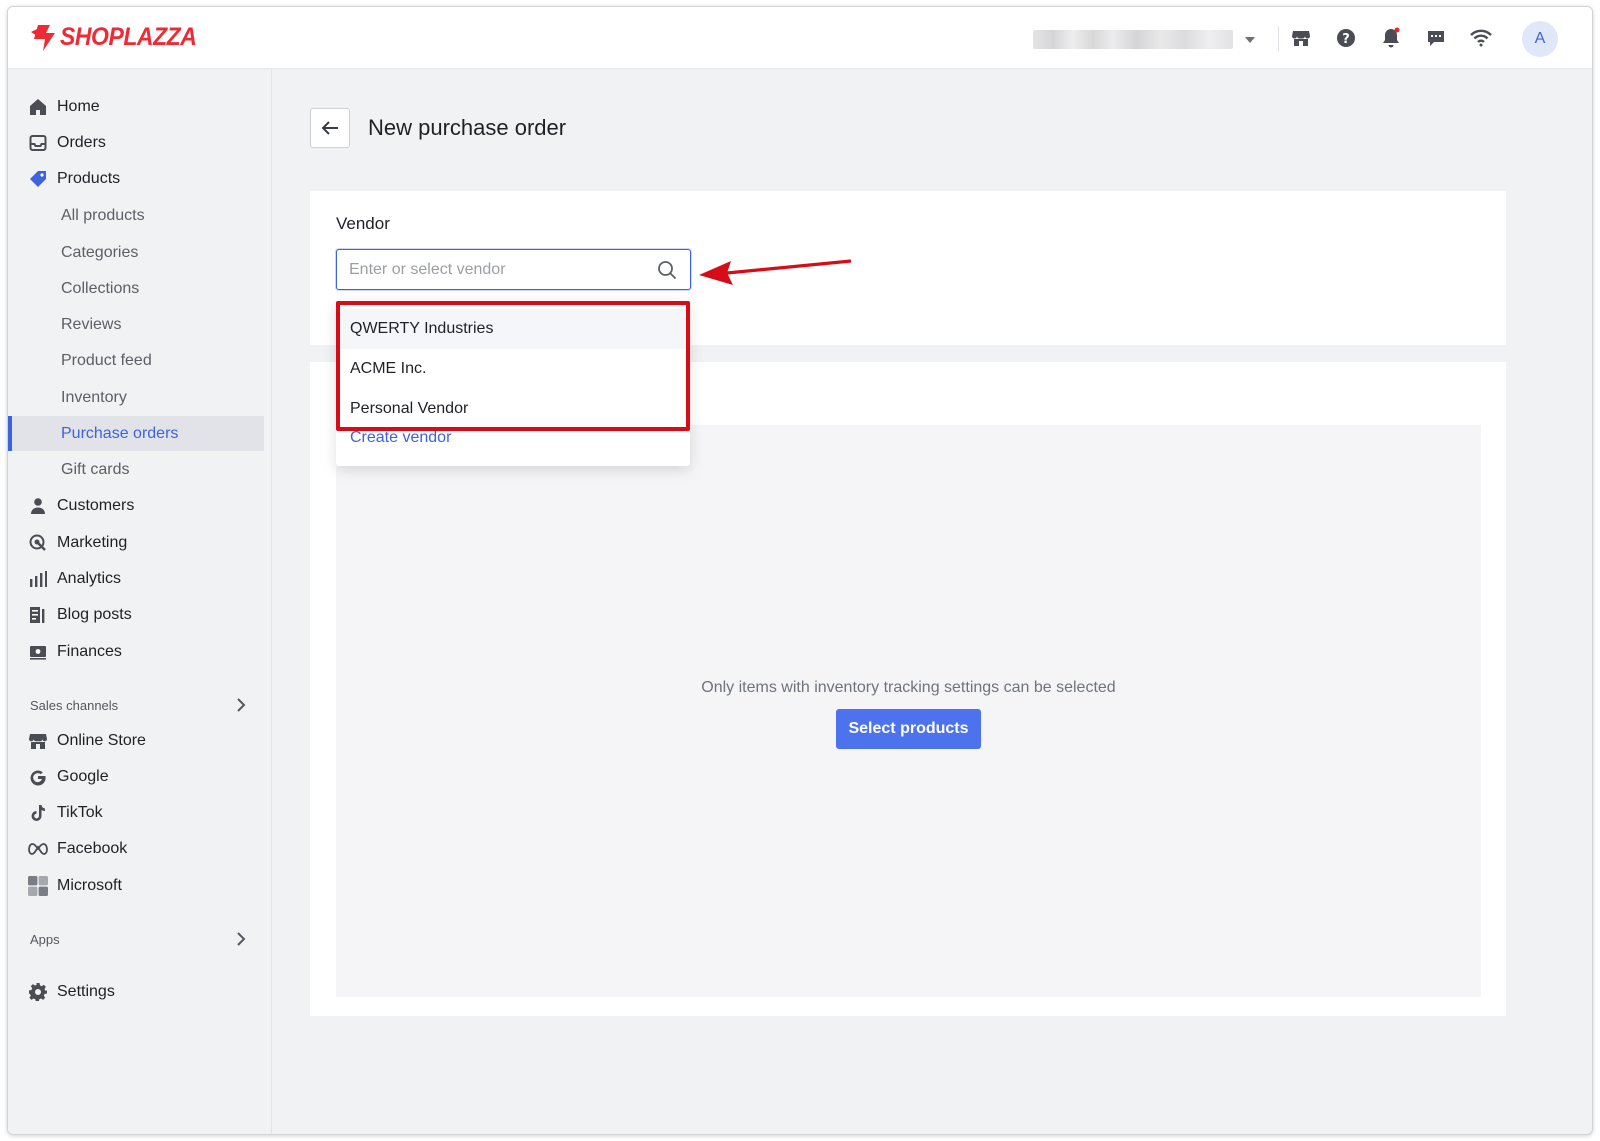  What do you see at coordinates (513, 369) in the screenshot?
I see `vendor-option: ACME Inc.` at bounding box center [513, 369].